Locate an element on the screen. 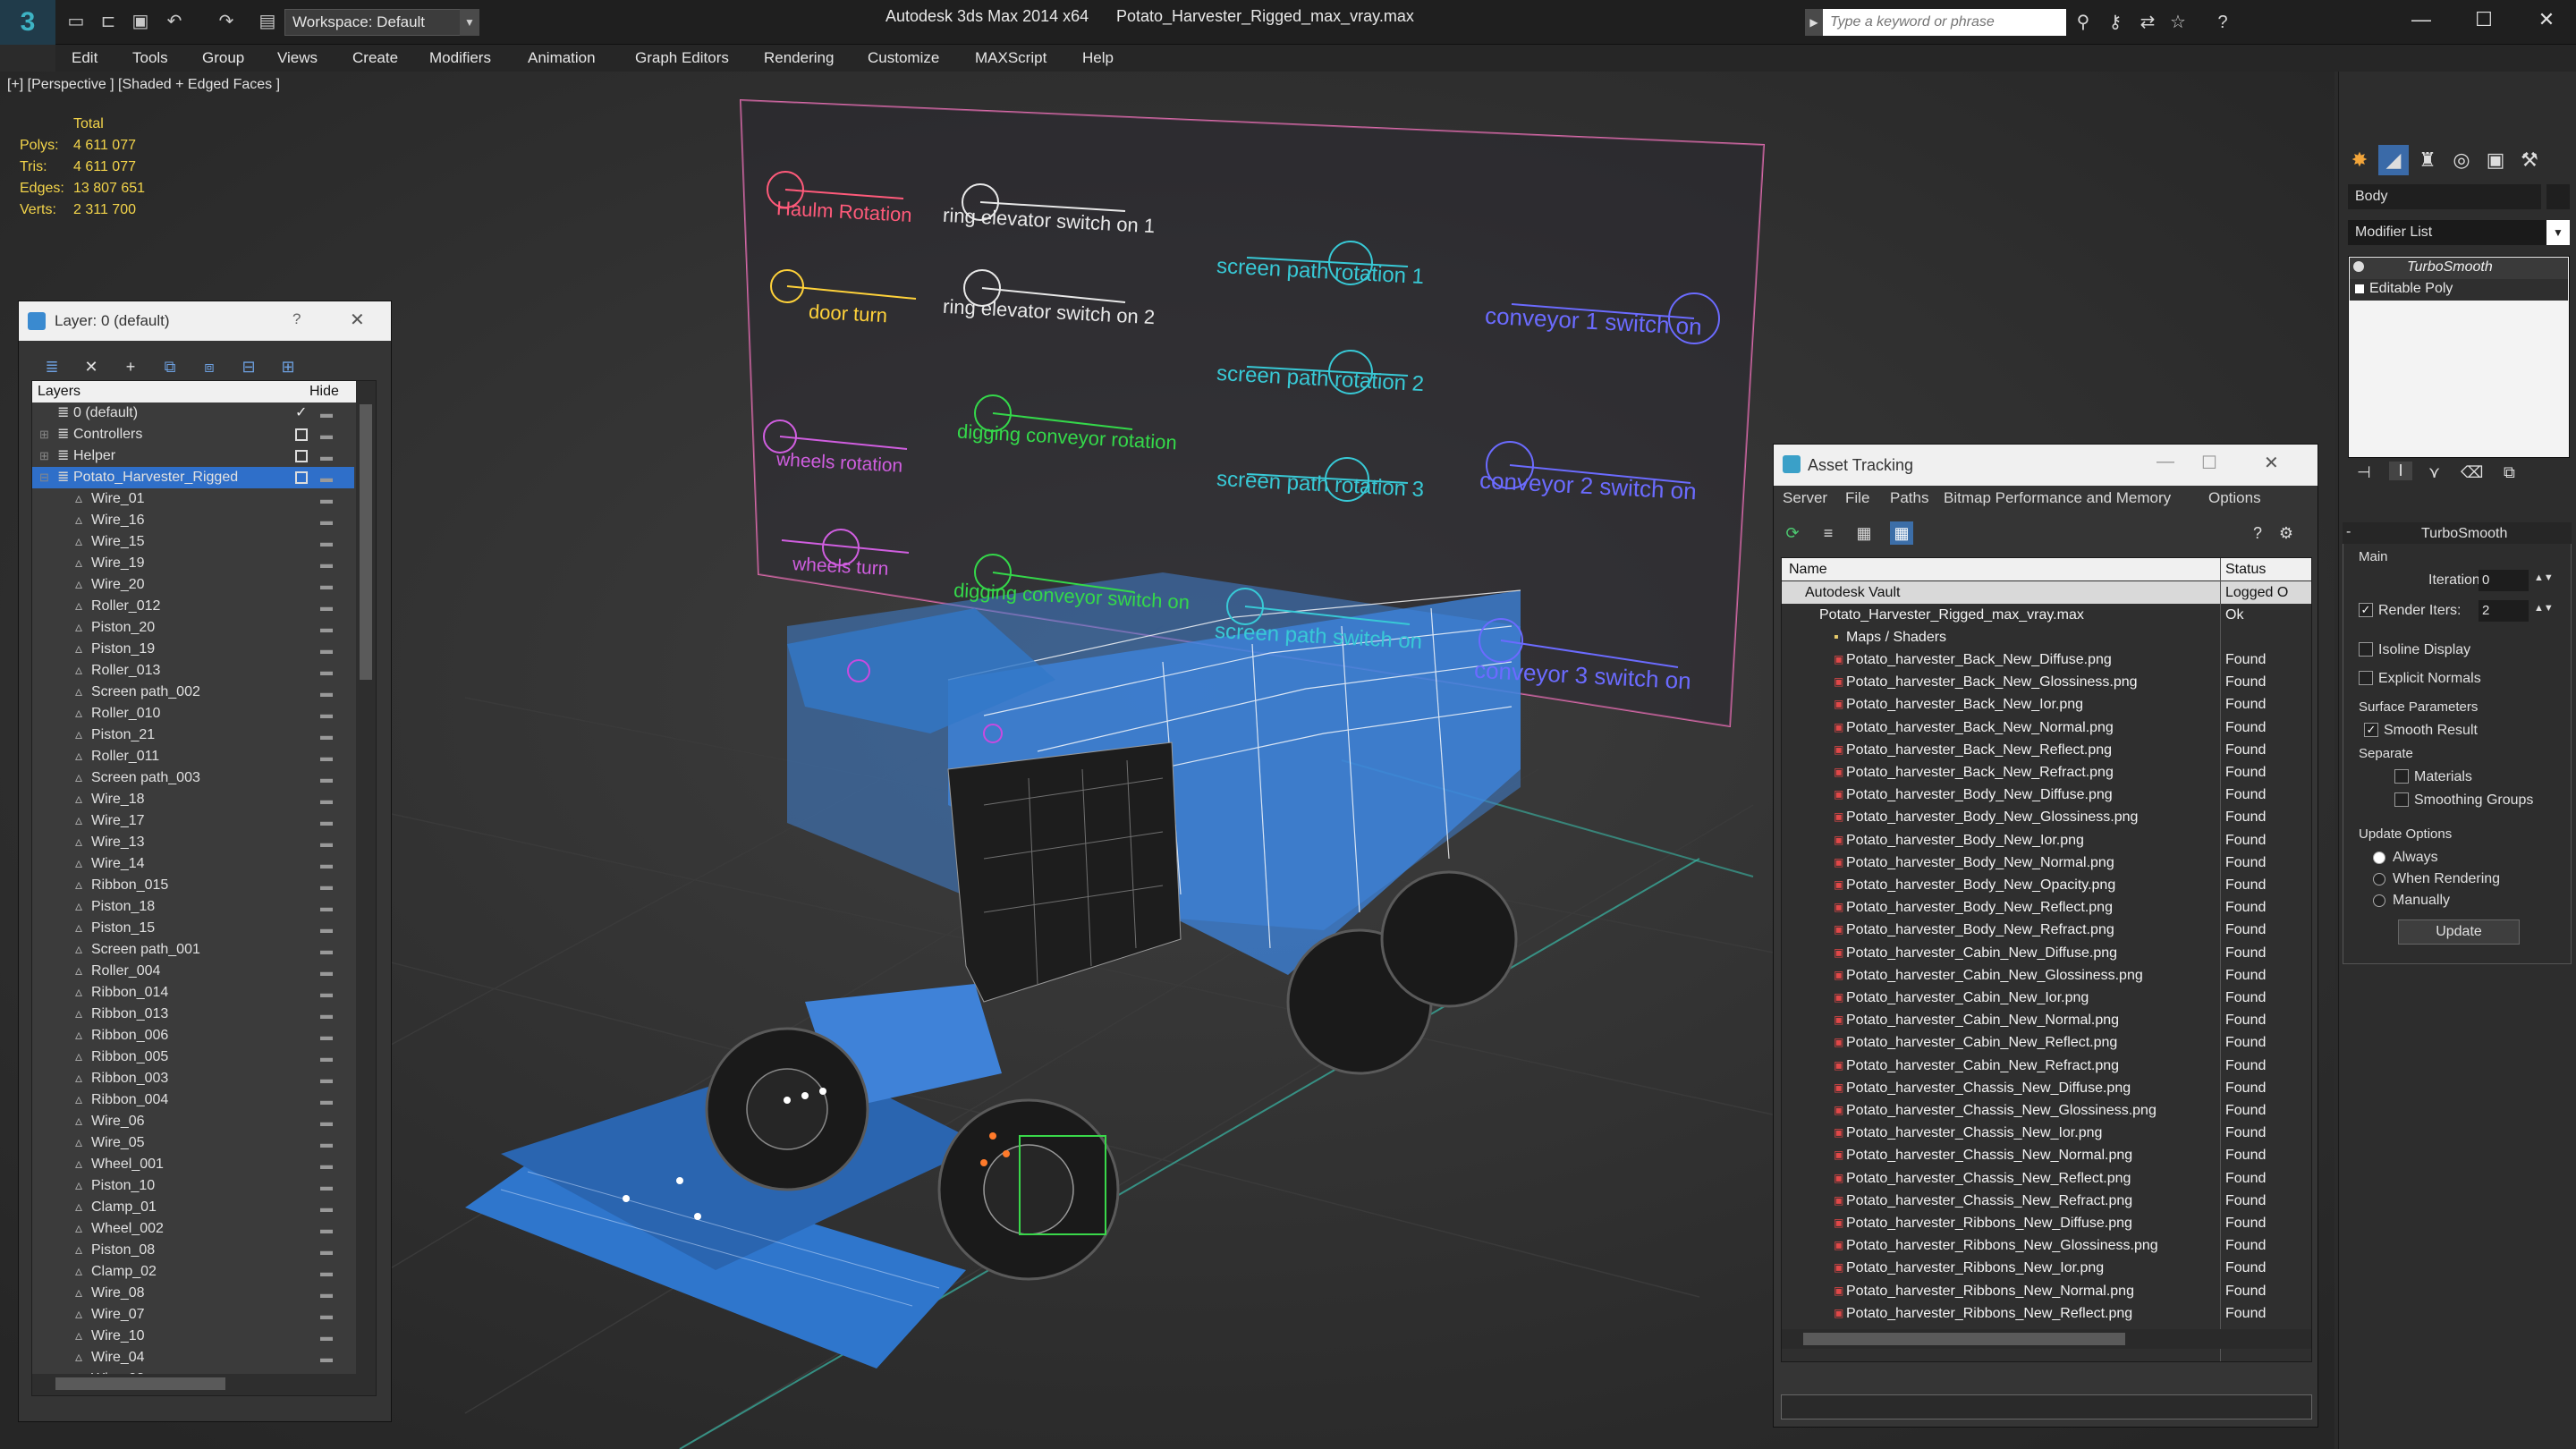  grid-view-icon: ▦ is located at coordinates (1901, 533).